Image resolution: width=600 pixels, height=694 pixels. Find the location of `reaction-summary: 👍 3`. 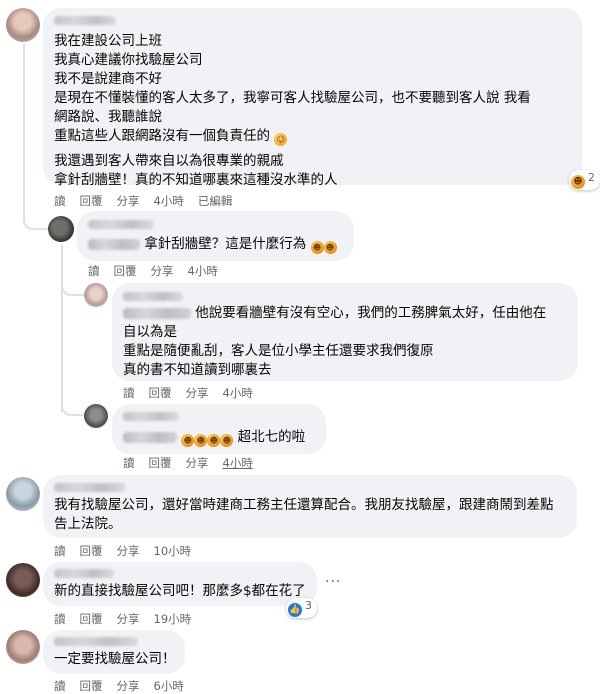

reaction-summary: 👍 3 is located at coordinates (301, 608).